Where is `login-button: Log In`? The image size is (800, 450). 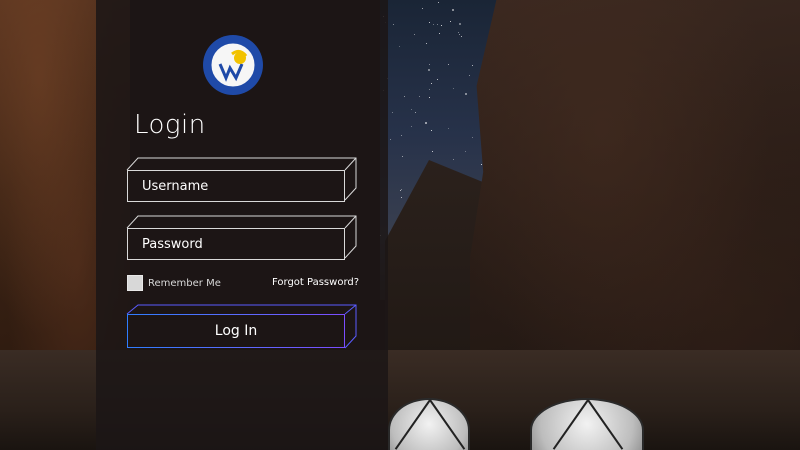
login-button: Log In is located at coordinates (236, 331).